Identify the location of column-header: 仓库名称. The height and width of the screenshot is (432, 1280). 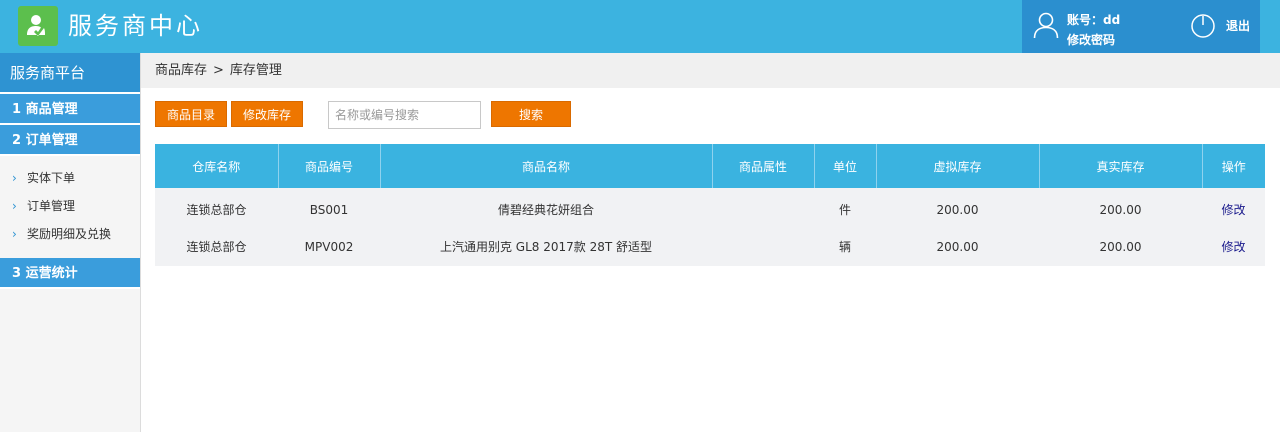
(217, 166).